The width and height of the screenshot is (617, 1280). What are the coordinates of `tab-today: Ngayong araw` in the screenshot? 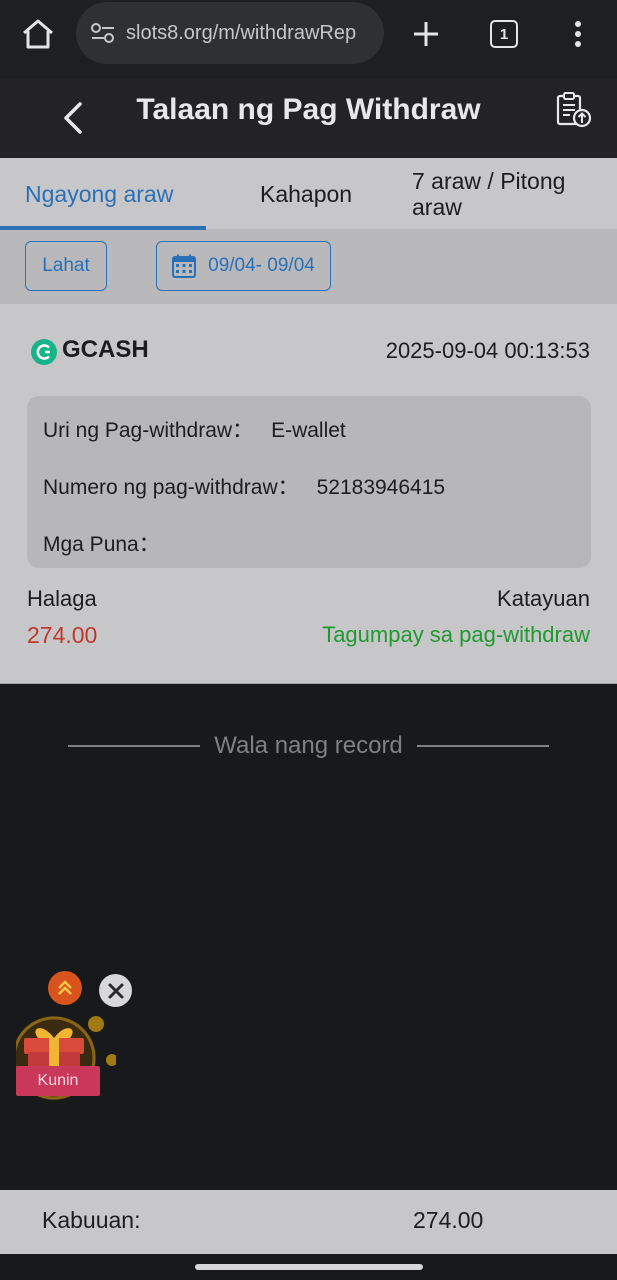 It's located at (115, 194).